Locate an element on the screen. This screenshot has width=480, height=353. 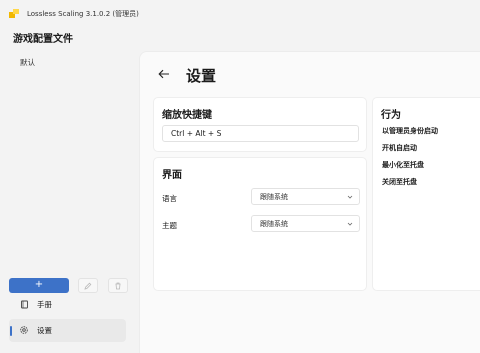
sidebar-title: 游戏配置文件 is located at coordinates (43, 39).